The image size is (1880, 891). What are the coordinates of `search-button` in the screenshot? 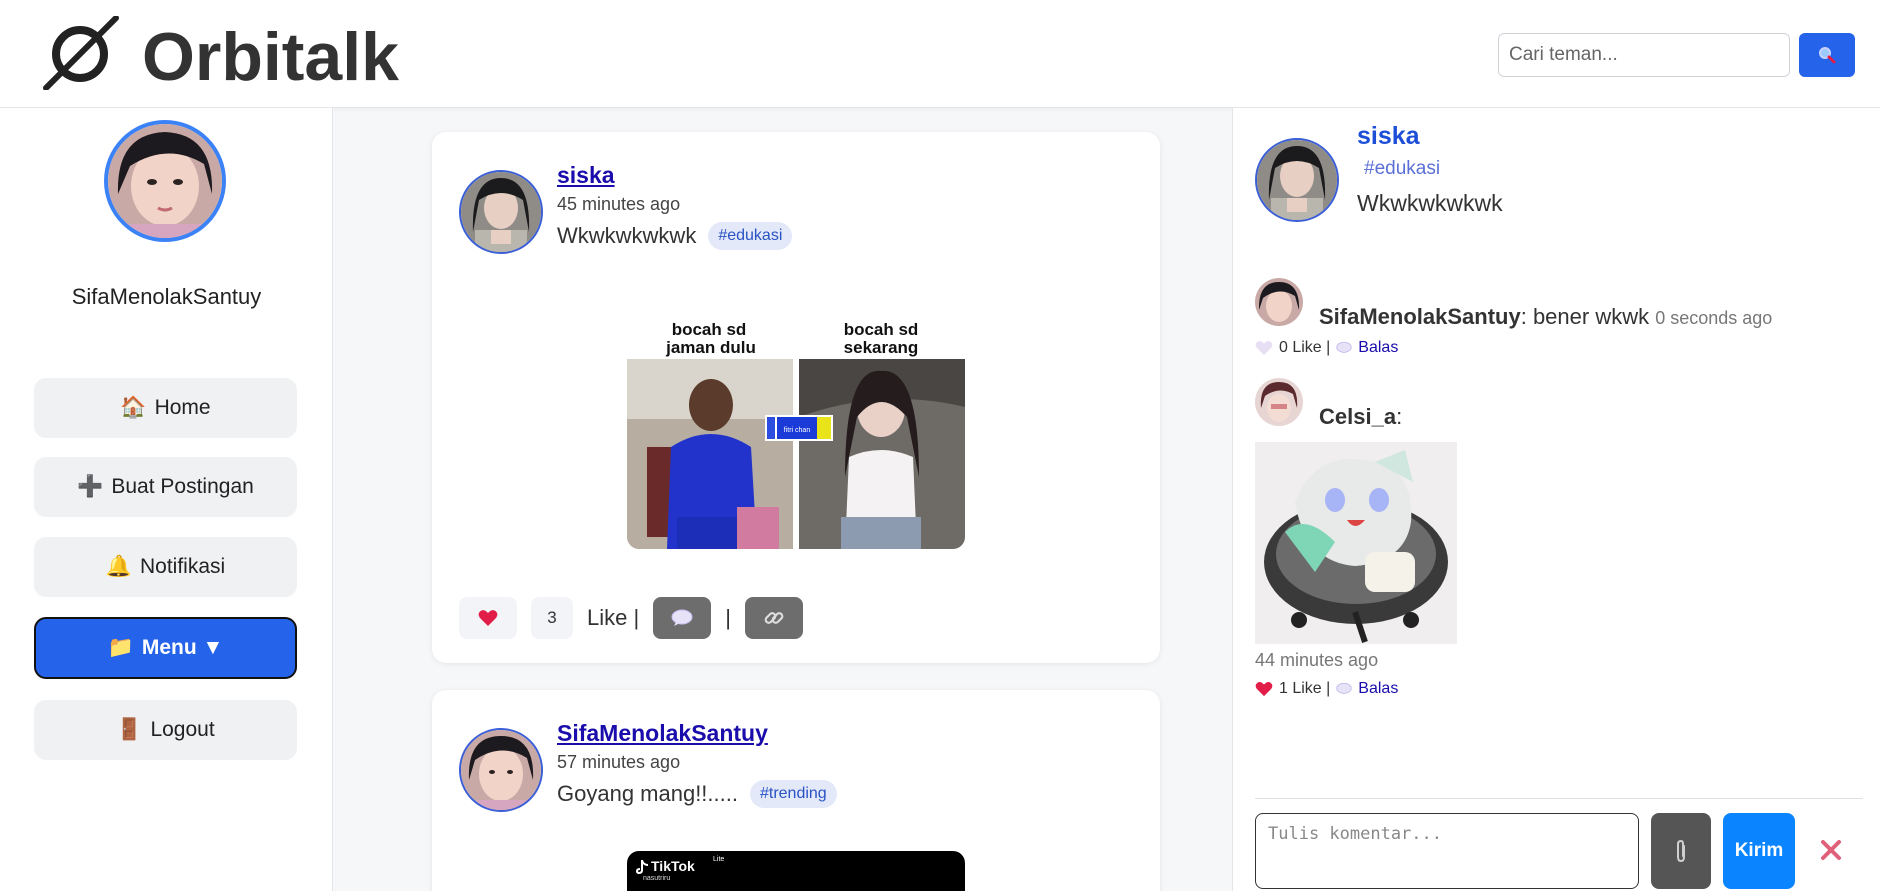 It's located at (1827, 55).